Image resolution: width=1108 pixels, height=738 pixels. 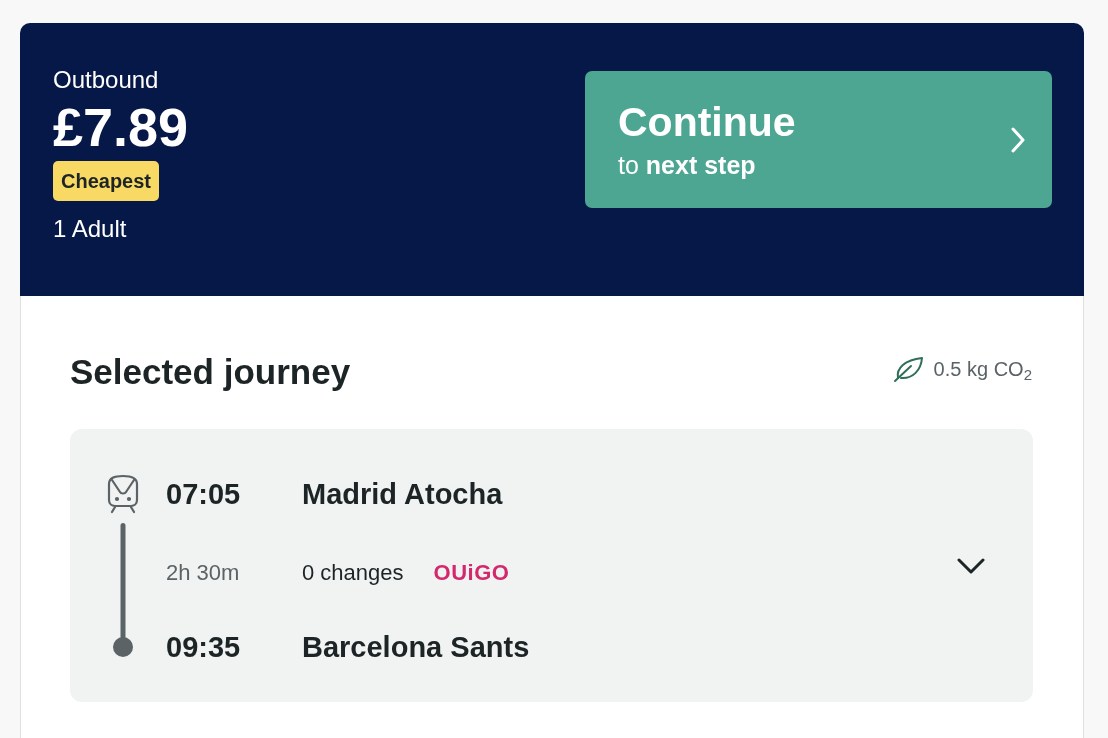 I want to click on leaf-icon, so click(x=908, y=369).